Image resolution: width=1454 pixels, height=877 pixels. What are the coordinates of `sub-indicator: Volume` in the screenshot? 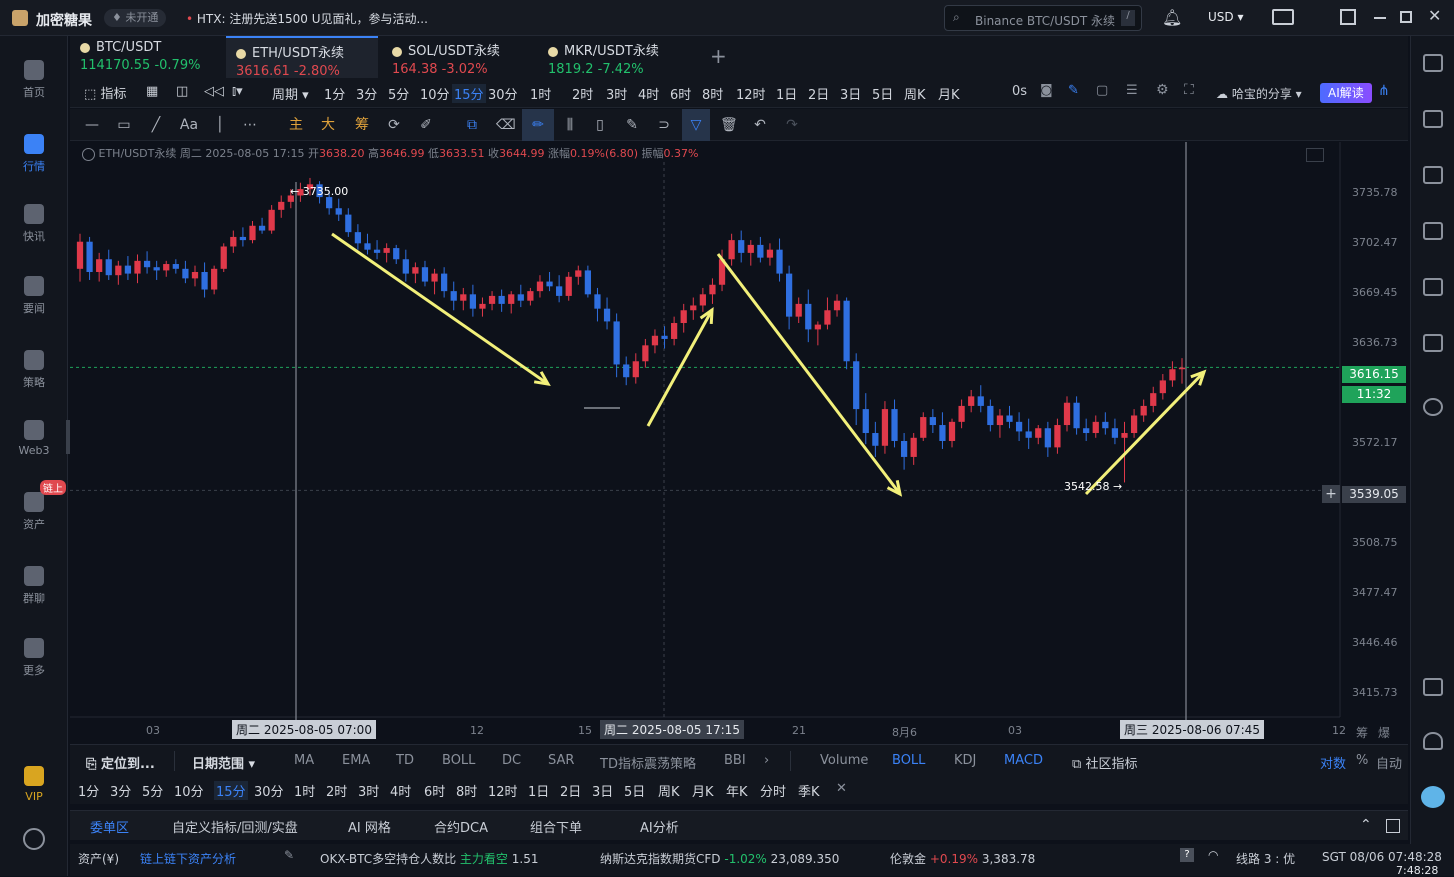 It's located at (844, 760).